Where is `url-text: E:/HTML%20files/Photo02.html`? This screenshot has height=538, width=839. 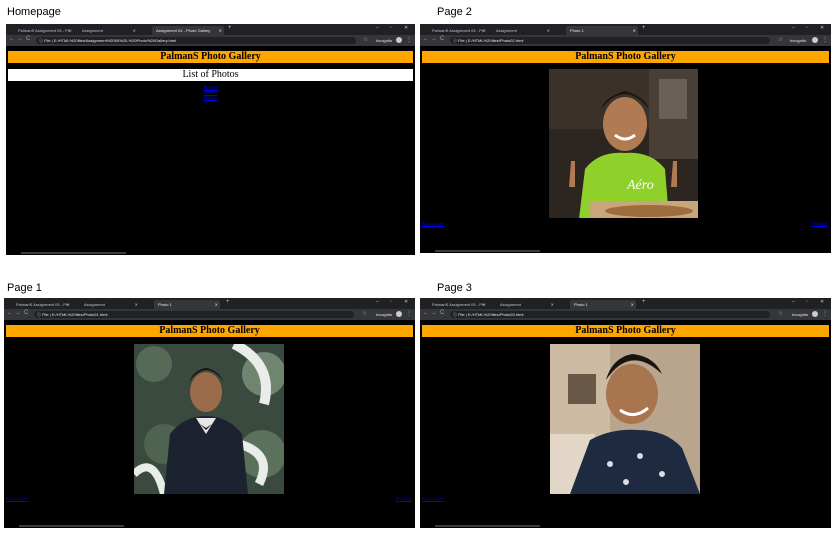 url-text: E:/HTML%20files/Photo02.html is located at coordinates (495, 40).